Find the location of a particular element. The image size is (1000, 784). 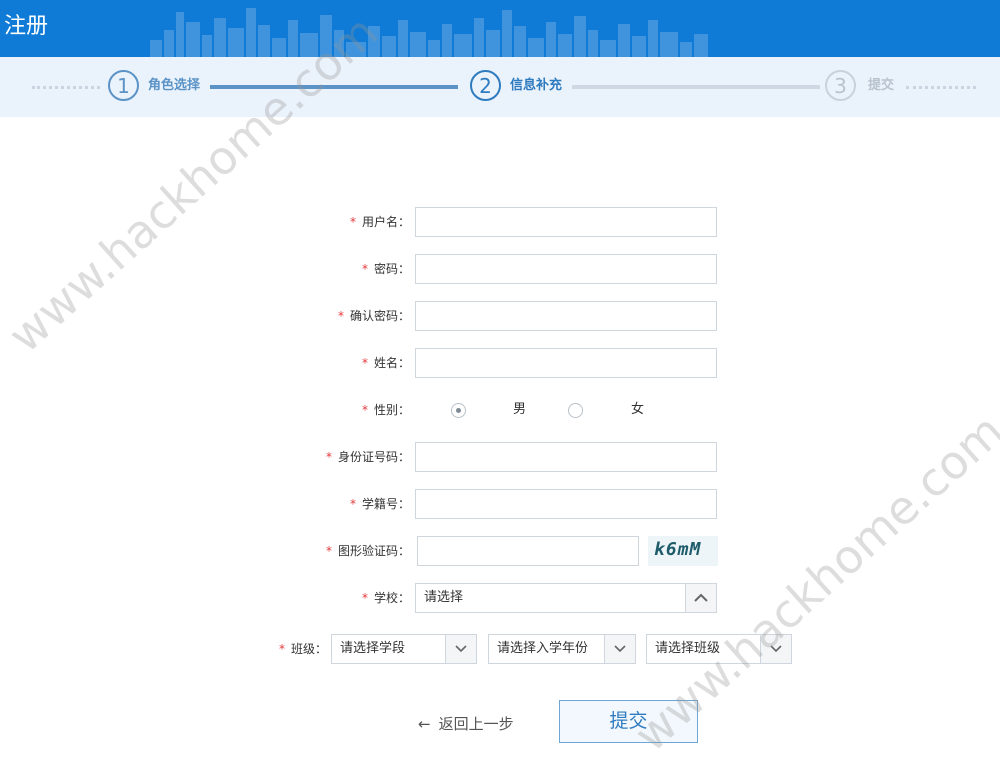

school-label: * 学校： is located at coordinates (385, 598).